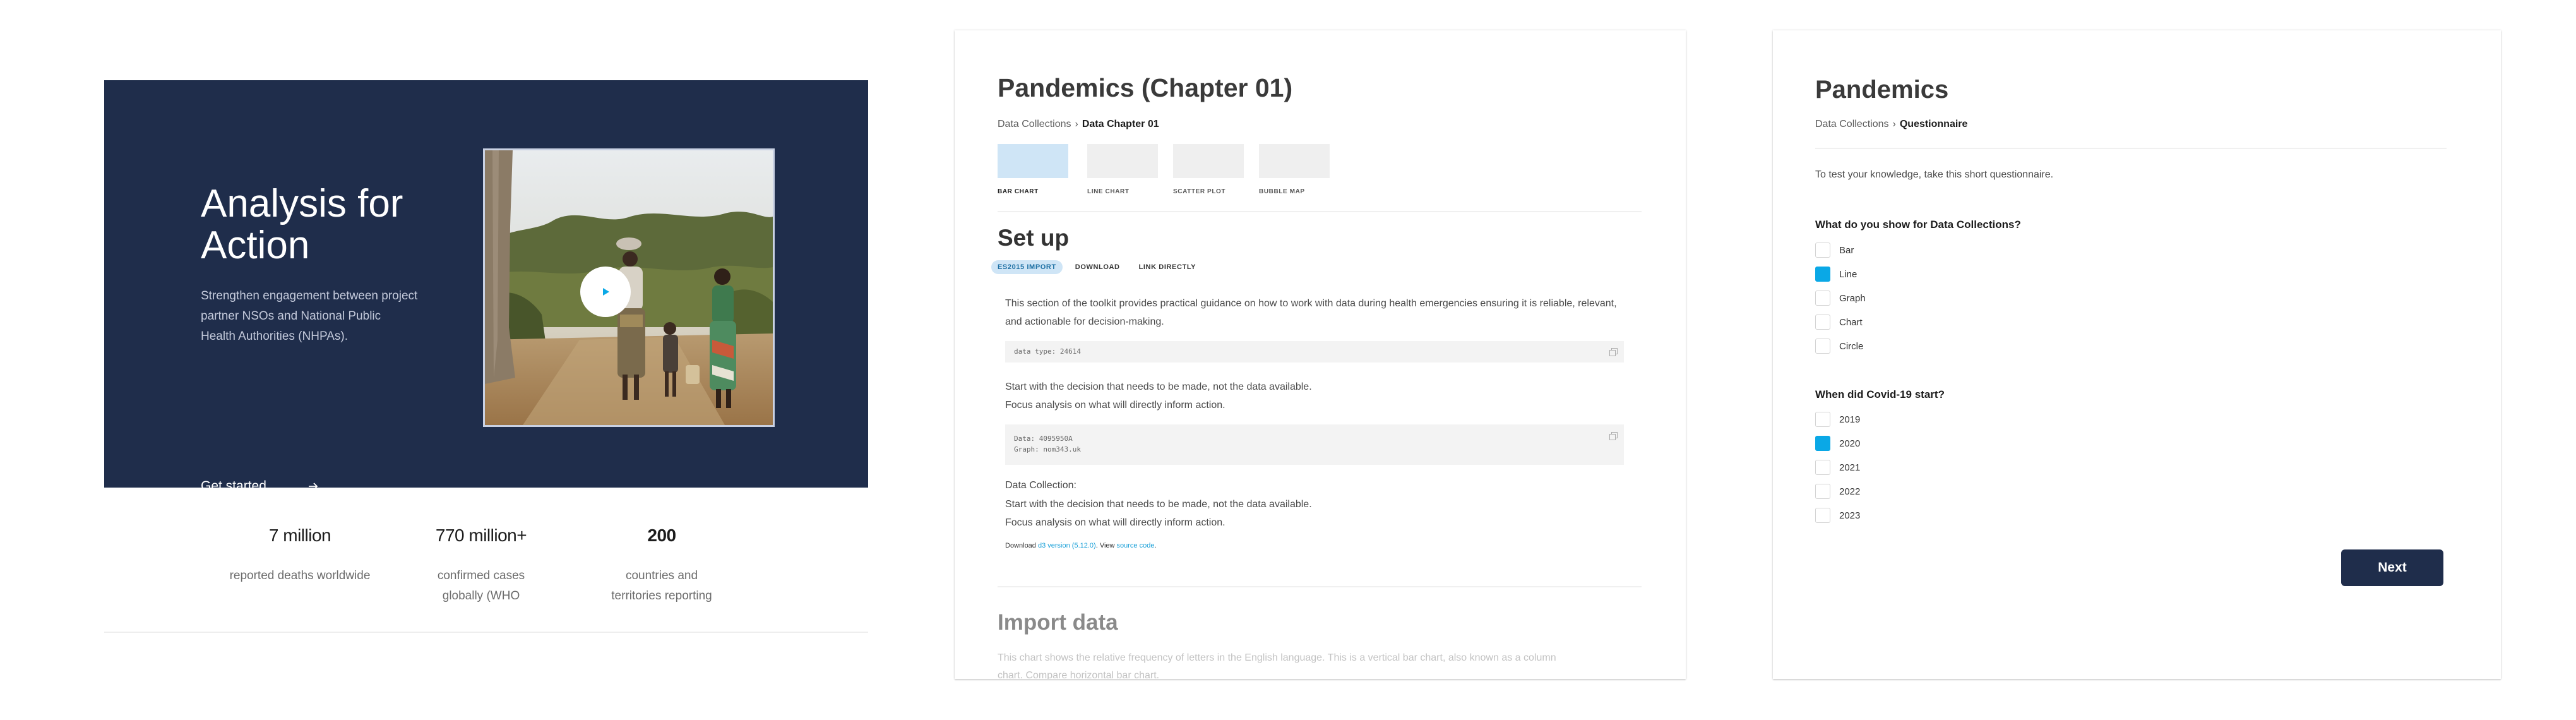 This screenshot has width=2576, height=720. What do you see at coordinates (1145, 87) in the screenshot?
I see `page-title: Pandemics (Chapter 01)` at bounding box center [1145, 87].